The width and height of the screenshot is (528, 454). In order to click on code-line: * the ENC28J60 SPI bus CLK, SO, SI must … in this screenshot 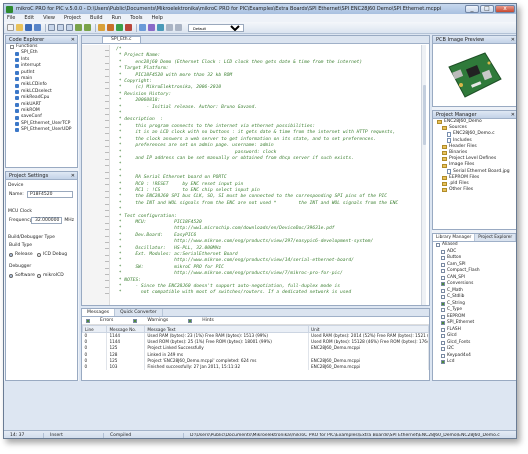, I will do `click(257, 197)`.